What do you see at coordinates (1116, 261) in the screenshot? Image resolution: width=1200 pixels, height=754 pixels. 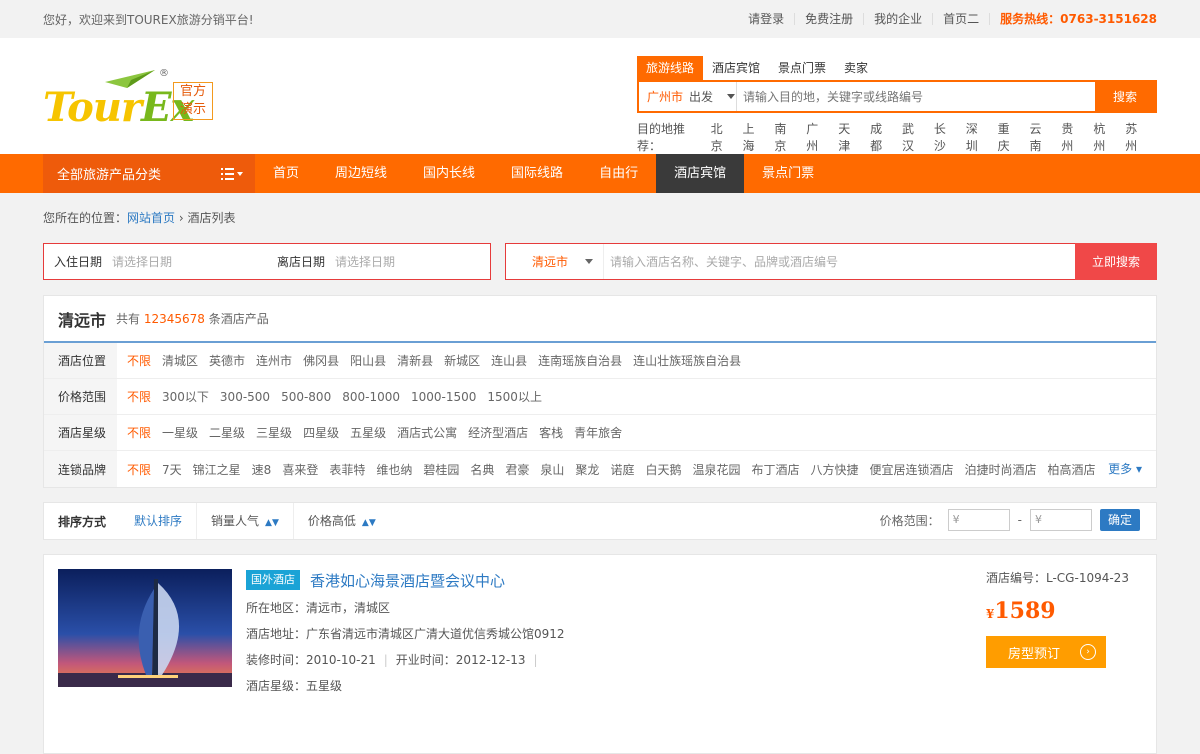 I see `hotel-search-button: 立即搜索` at bounding box center [1116, 261].